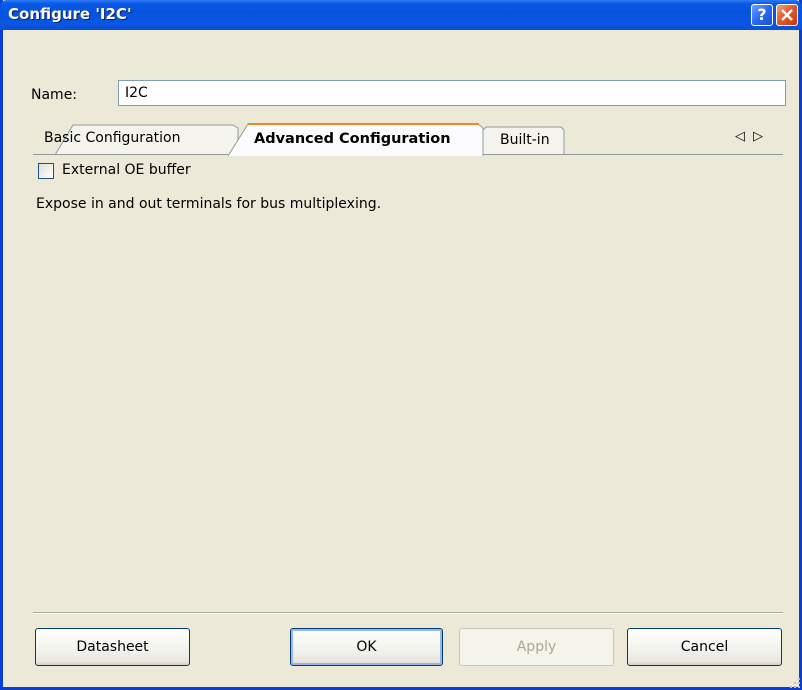 This screenshot has height=690, width=802. What do you see at coordinates (704, 647) in the screenshot?
I see `cancel-button: Cancel` at bounding box center [704, 647].